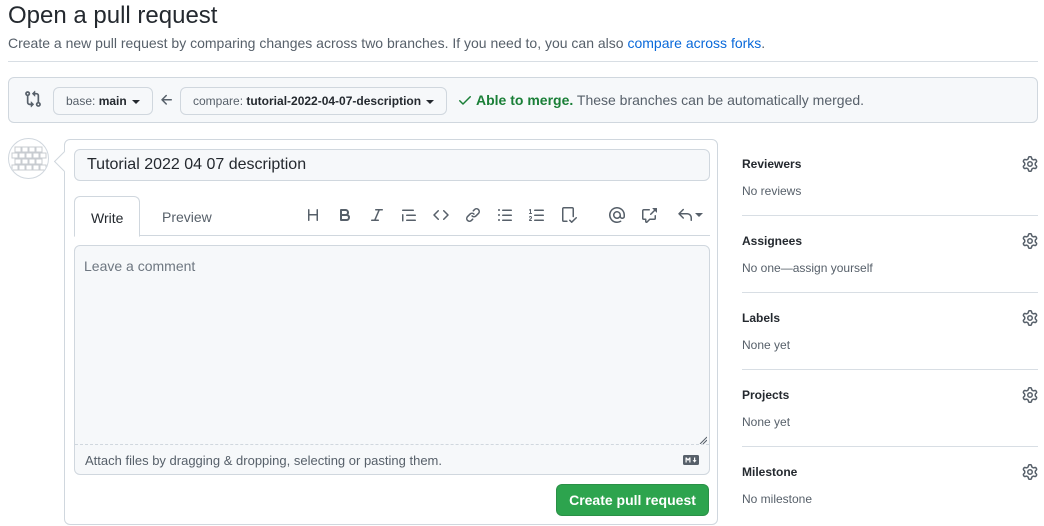 The image size is (1044, 526). I want to click on code-icon, so click(441, 215).